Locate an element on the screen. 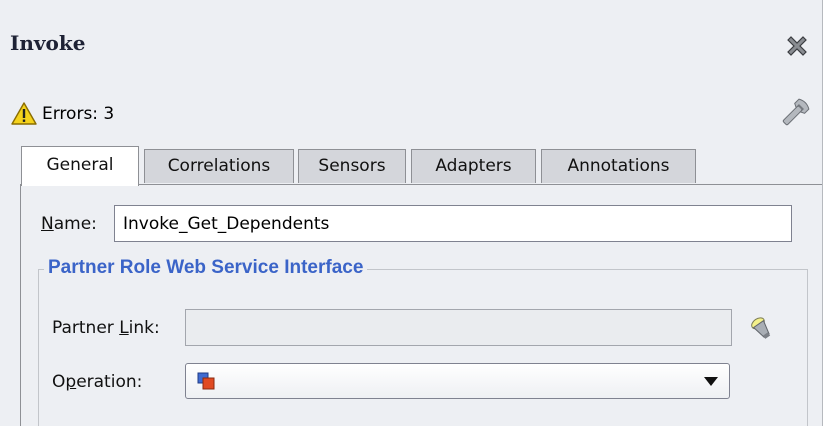 This screenshot has width=828, height=426. wrench-icon is located at coordinates (794, 114).